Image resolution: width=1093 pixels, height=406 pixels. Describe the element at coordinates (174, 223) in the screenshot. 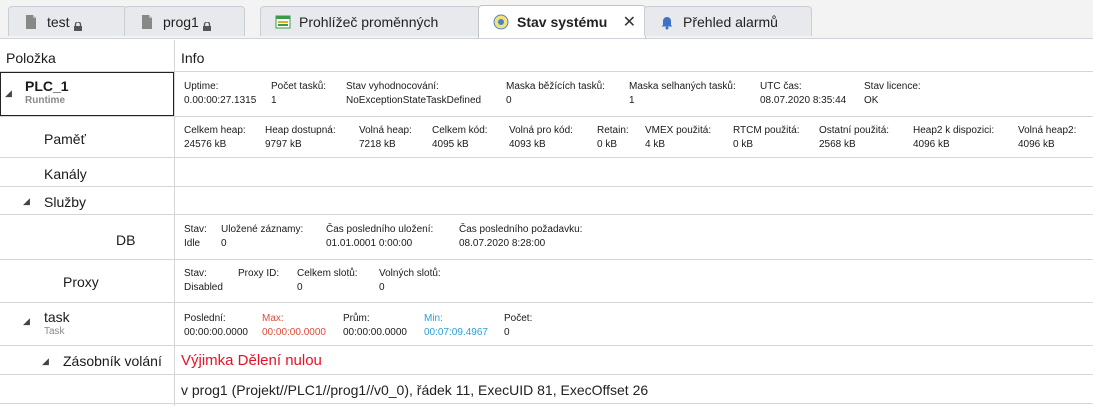

I see `column-divider` at that location.